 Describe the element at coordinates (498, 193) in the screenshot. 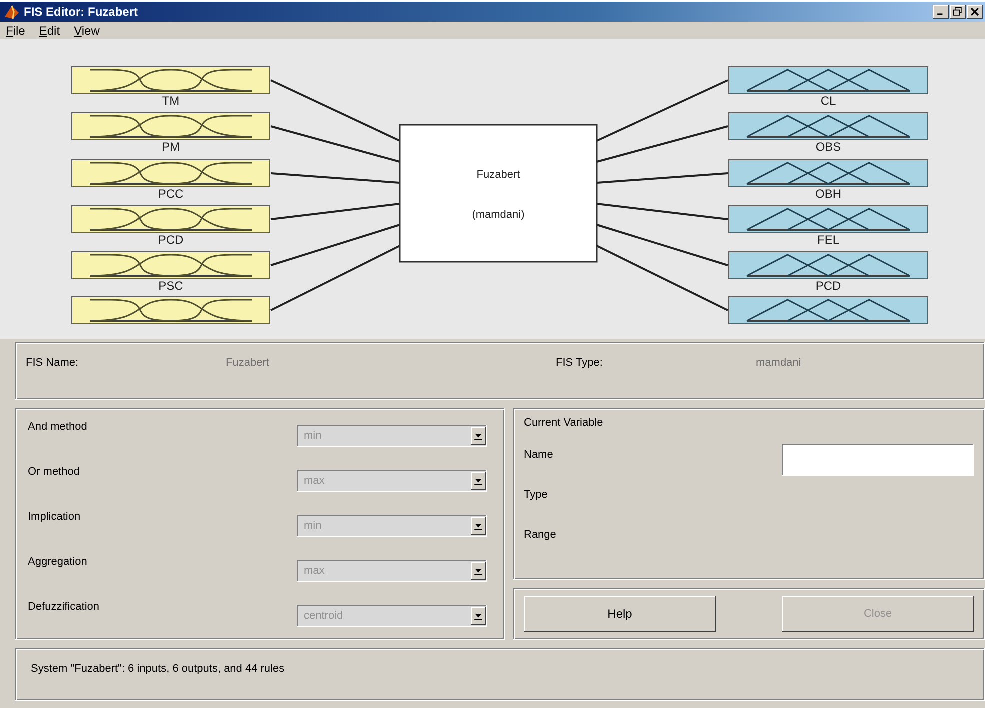

I see `system-block` at that location.